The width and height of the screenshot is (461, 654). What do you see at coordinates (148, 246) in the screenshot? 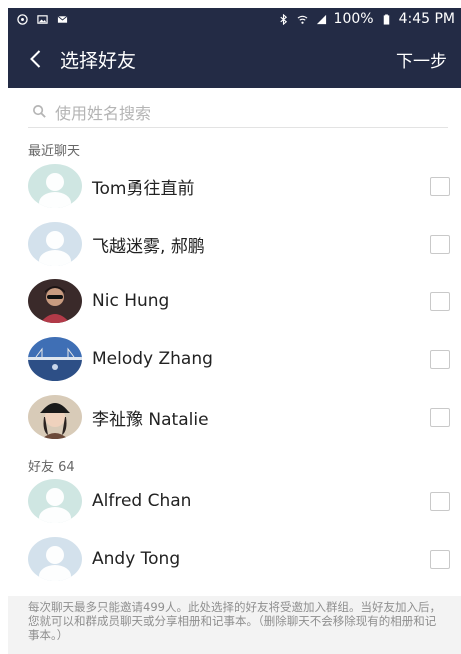
I see `contact-name: 飞越迷雾, 郝鹏` at bounding box center [148, 246].